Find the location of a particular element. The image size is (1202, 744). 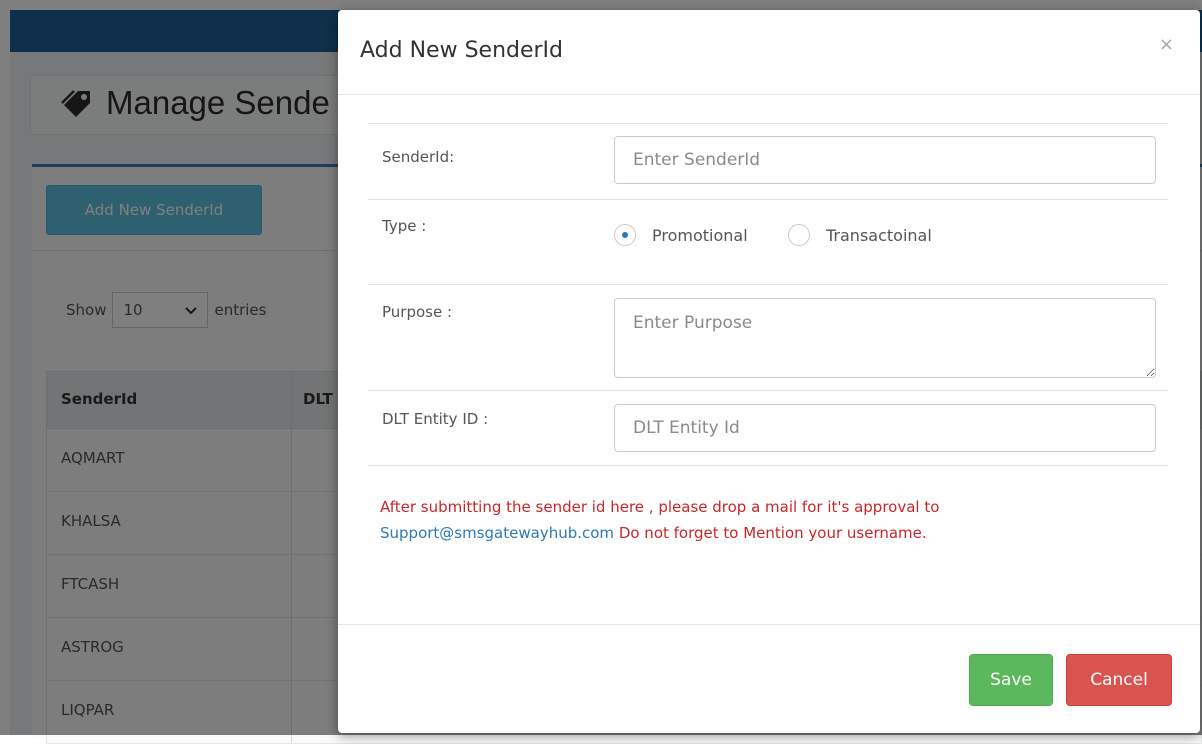

radio-button-selected is located at coordinates (625, 235).